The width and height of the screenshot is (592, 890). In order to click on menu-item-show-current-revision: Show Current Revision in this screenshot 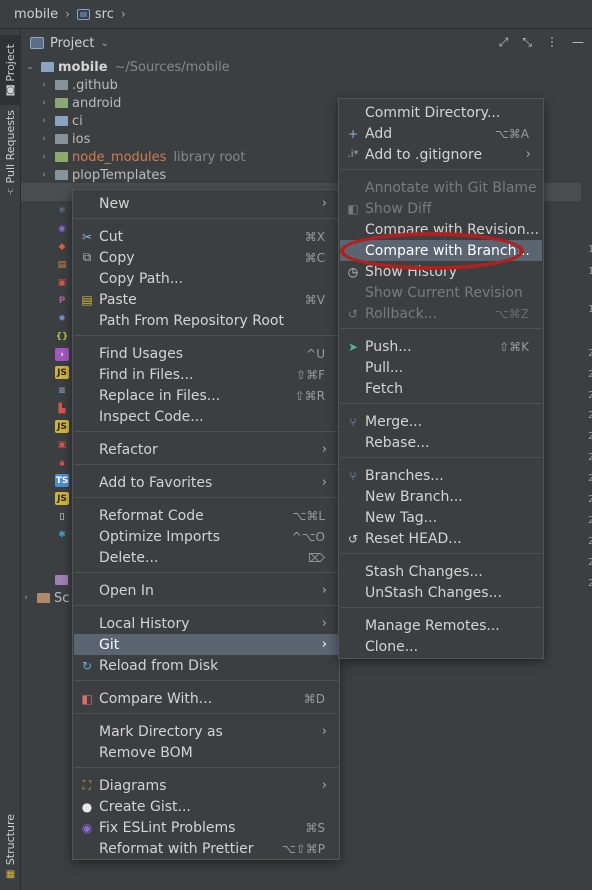, I will do `click(441, 292)`.